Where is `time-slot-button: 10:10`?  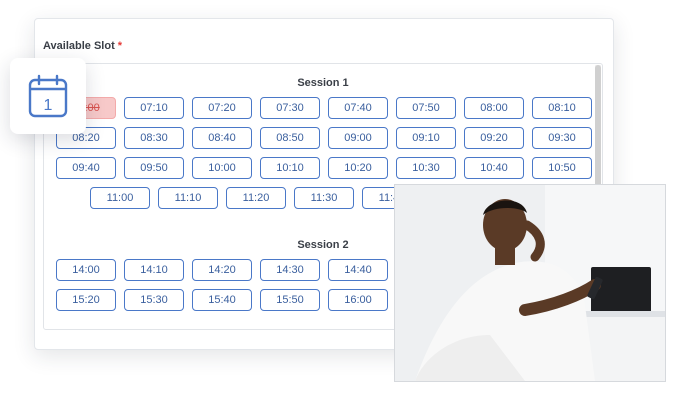 time-slot-button: 10:10 is located at coordinates (290, 168).